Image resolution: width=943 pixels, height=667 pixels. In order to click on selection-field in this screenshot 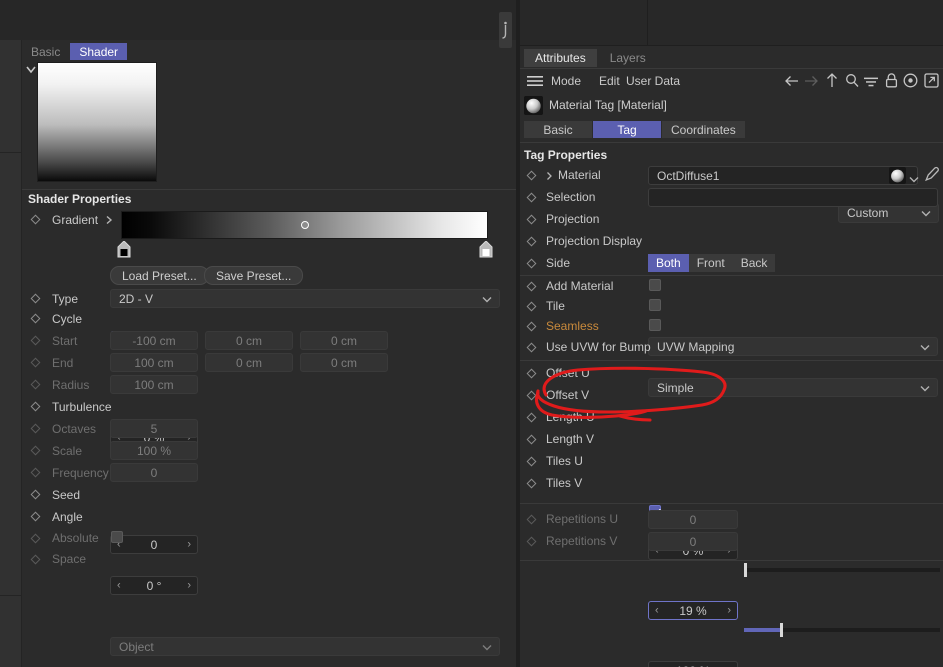, I will do `click(793, 197)`.